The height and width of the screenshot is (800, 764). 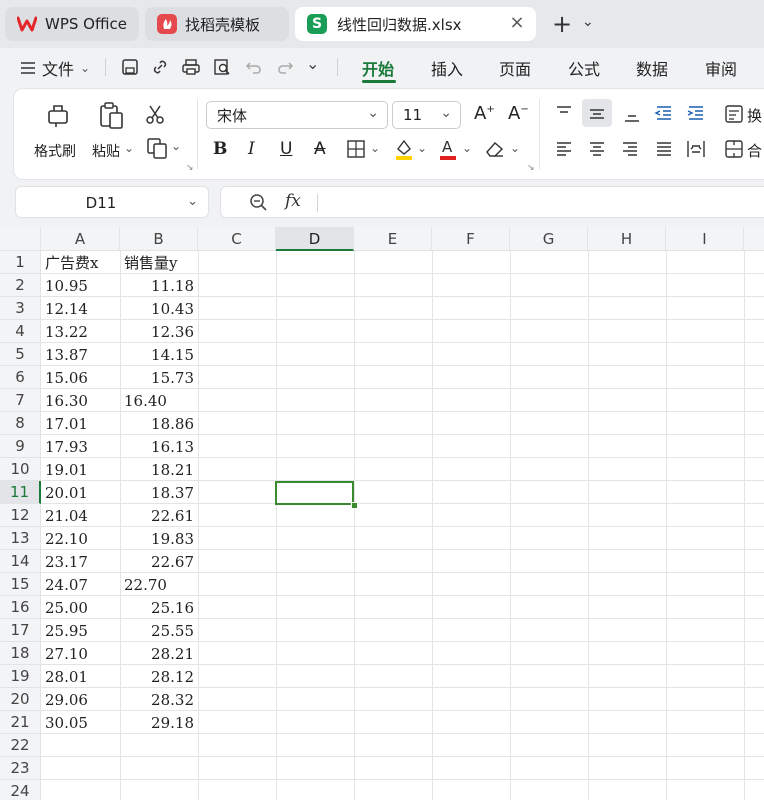 I want to click on row-header-6: 6, so click(x=20, y=377).